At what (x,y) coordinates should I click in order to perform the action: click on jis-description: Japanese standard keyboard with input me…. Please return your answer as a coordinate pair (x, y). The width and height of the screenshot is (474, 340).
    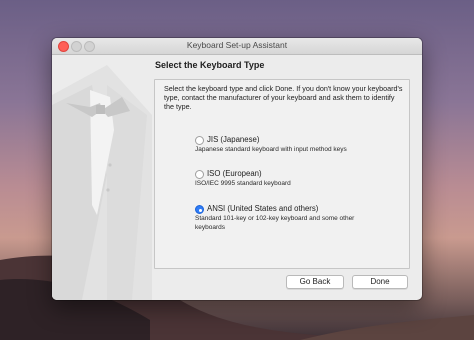
    Looking at the image, I should click on (271, 149).